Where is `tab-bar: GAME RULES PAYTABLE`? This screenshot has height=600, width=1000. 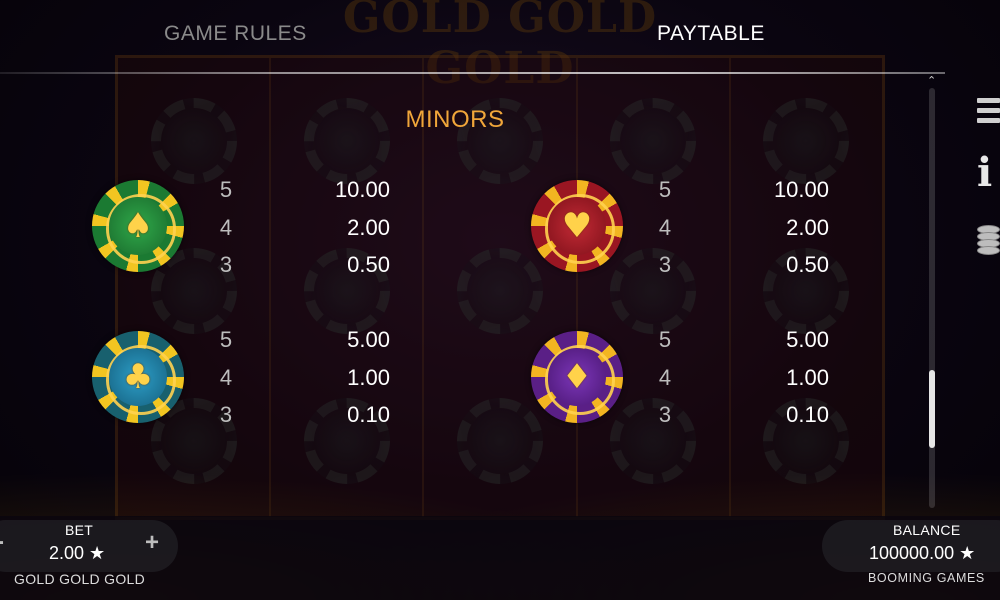
tab-bar: GAME RULES PAYTABLE is located at coordinates (500, 42).